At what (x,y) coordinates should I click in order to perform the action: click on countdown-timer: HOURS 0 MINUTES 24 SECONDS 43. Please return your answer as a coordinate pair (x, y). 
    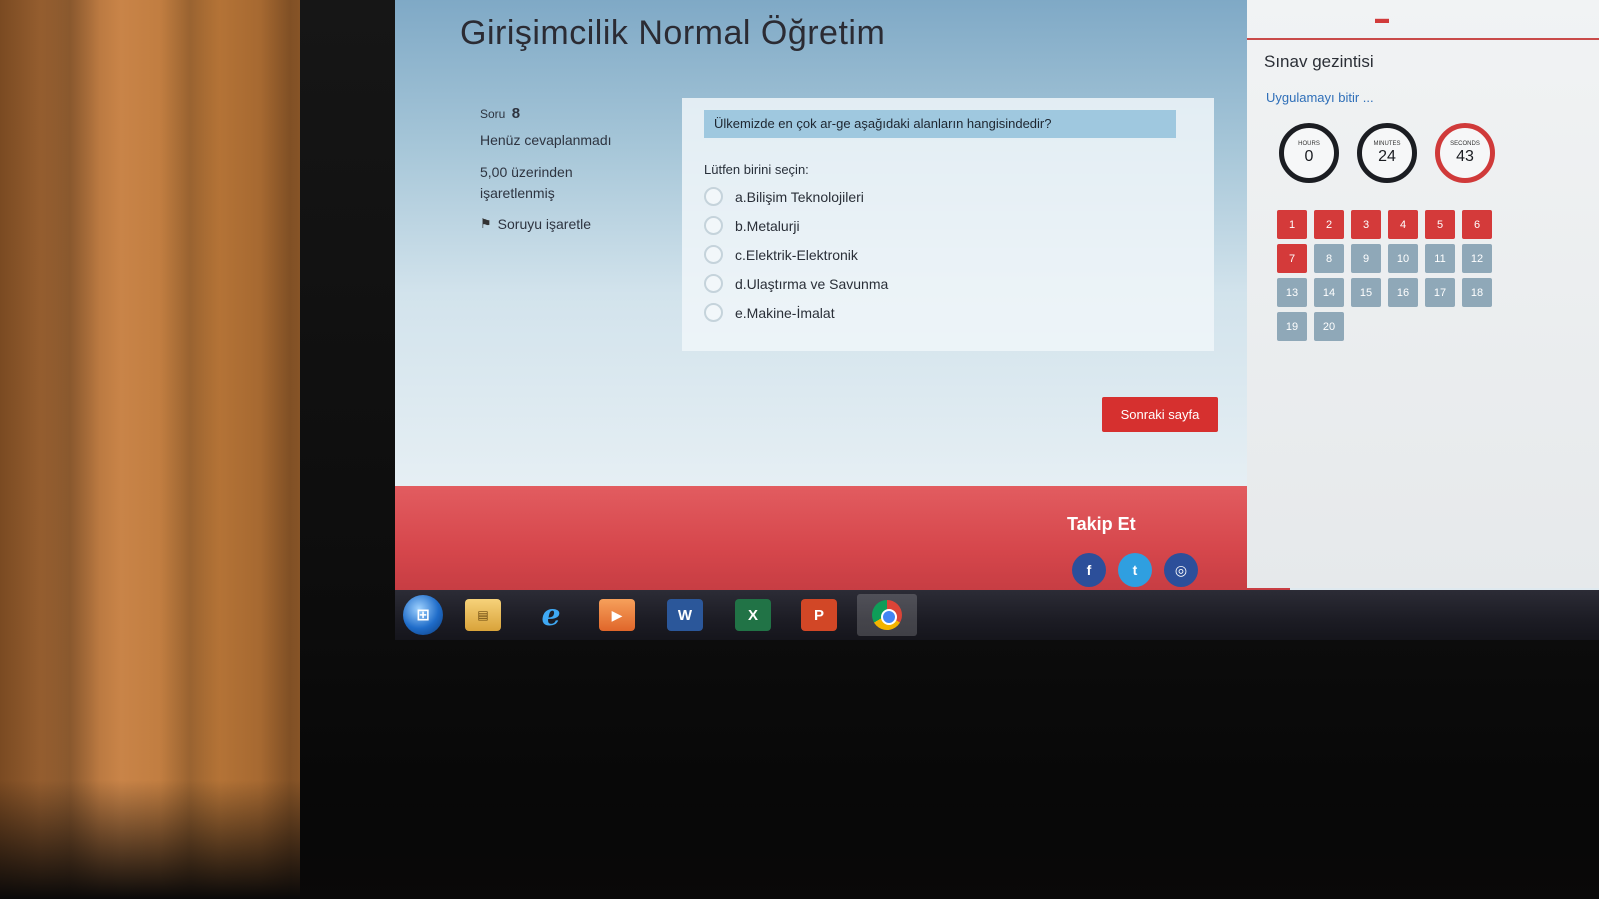
    Looking at the image, I should click on (1387, 153).